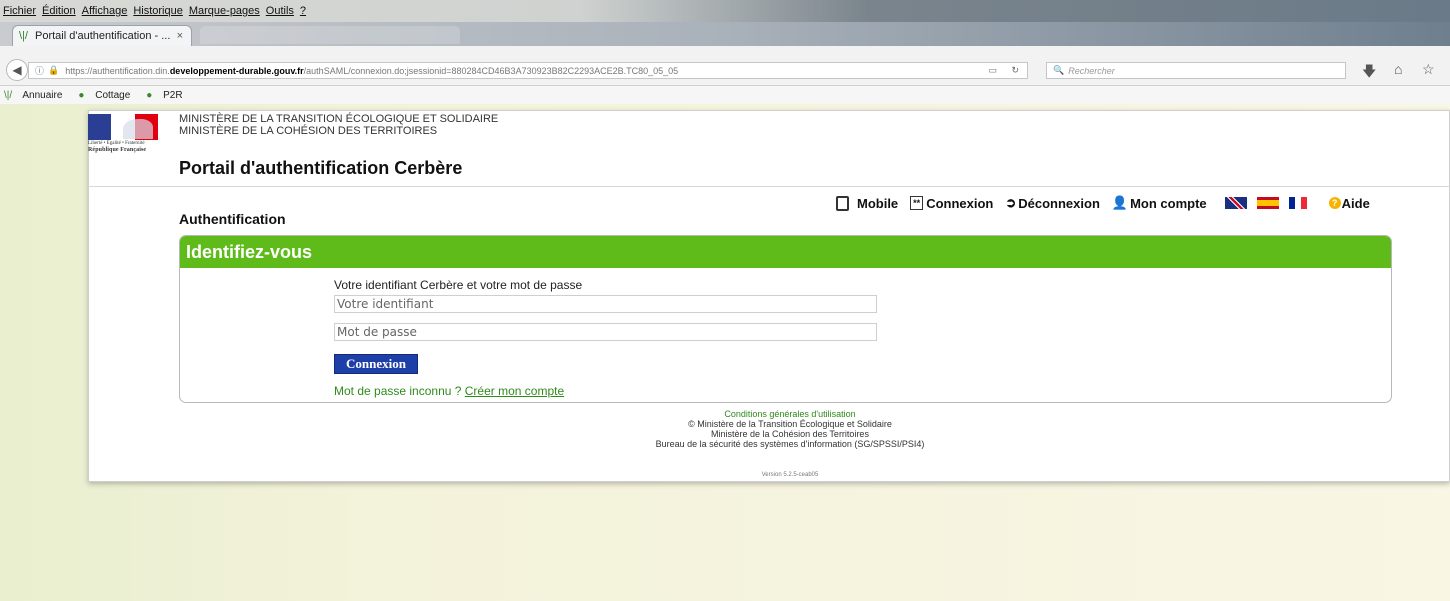  I want to click on bookmark-cottage: ● Cottage, so click(108, 95).